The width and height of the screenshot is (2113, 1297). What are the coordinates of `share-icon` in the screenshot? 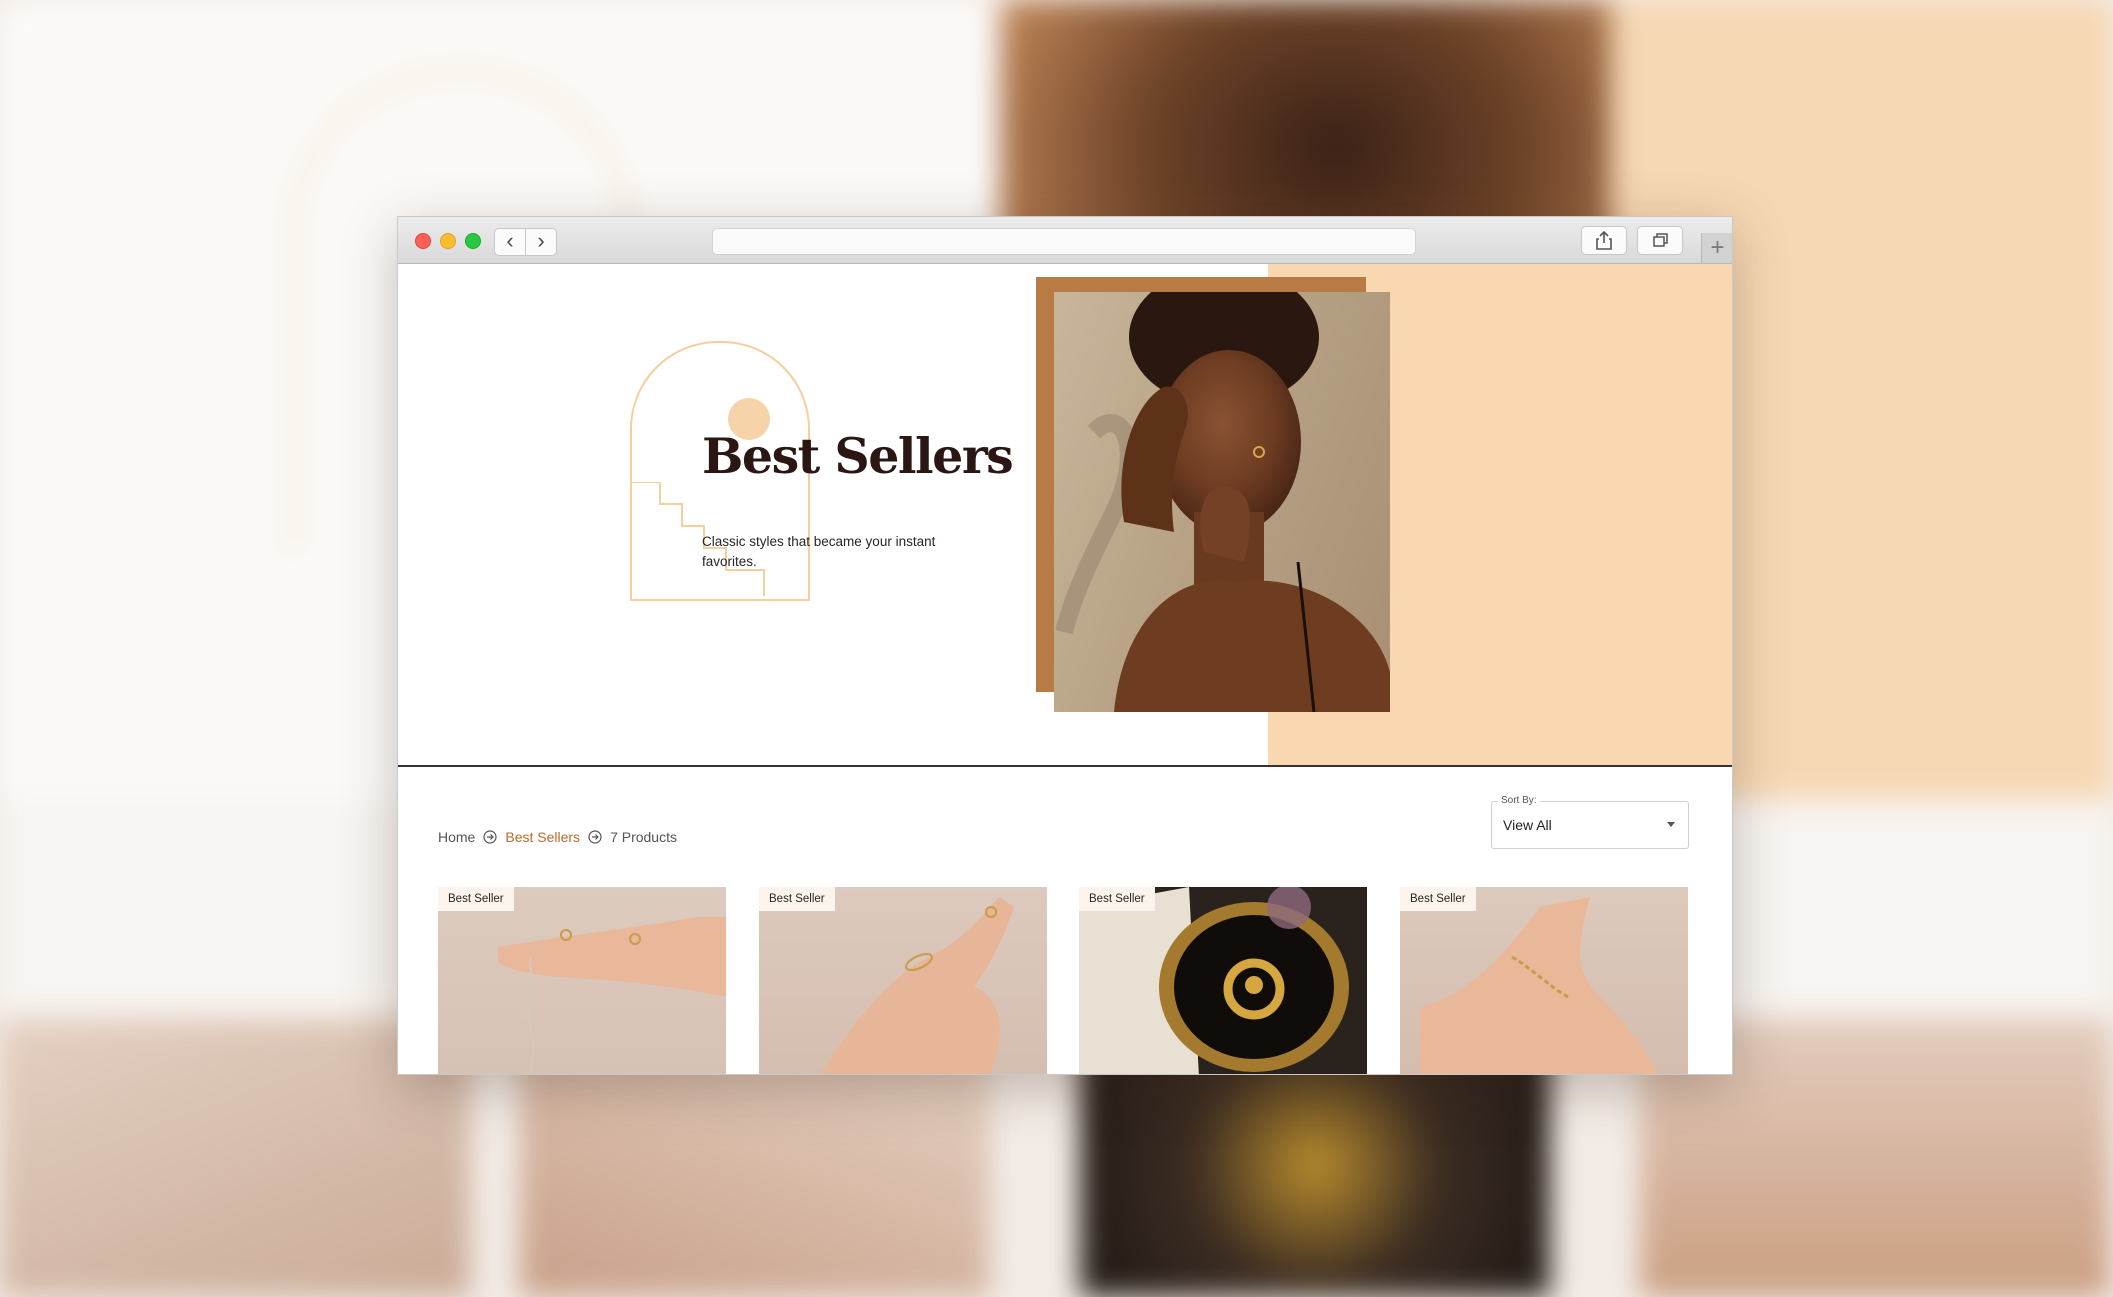 It's located at (1604, 240).